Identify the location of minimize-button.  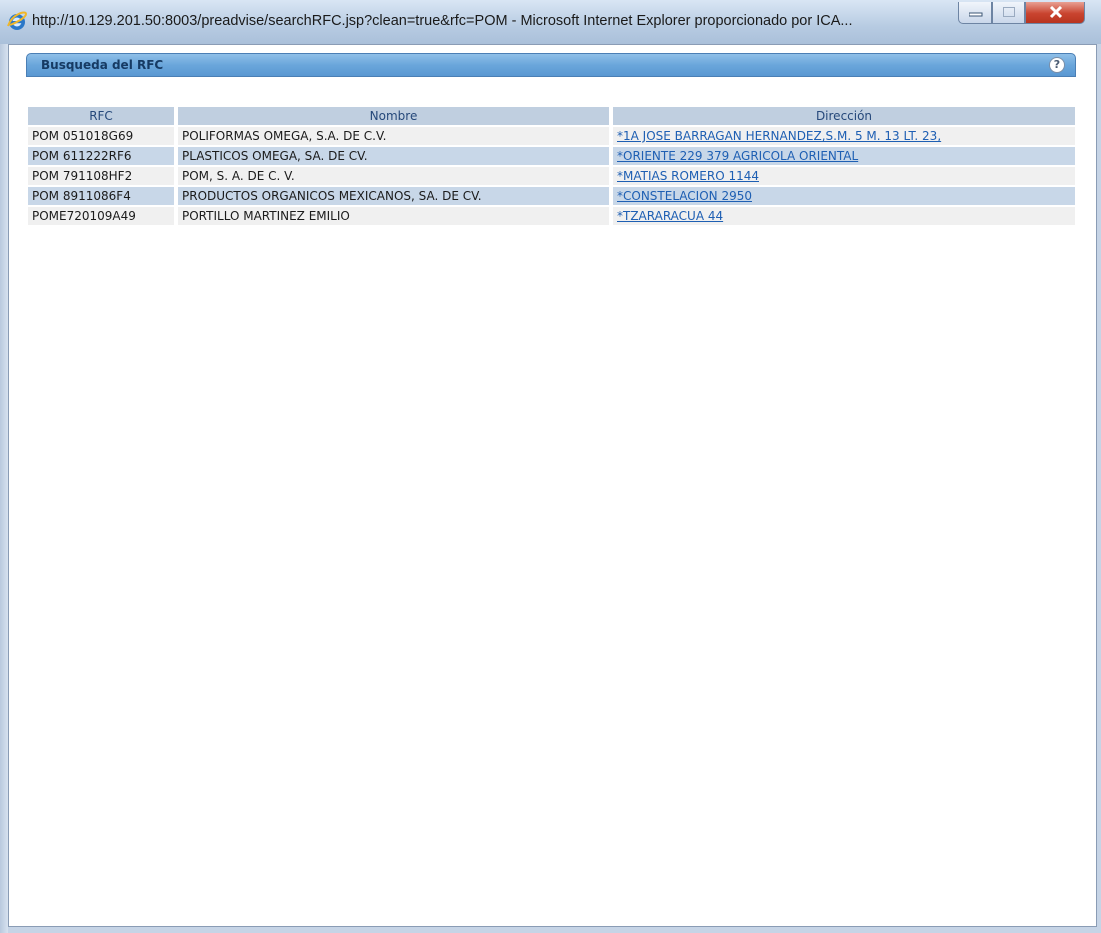
(975, 13).